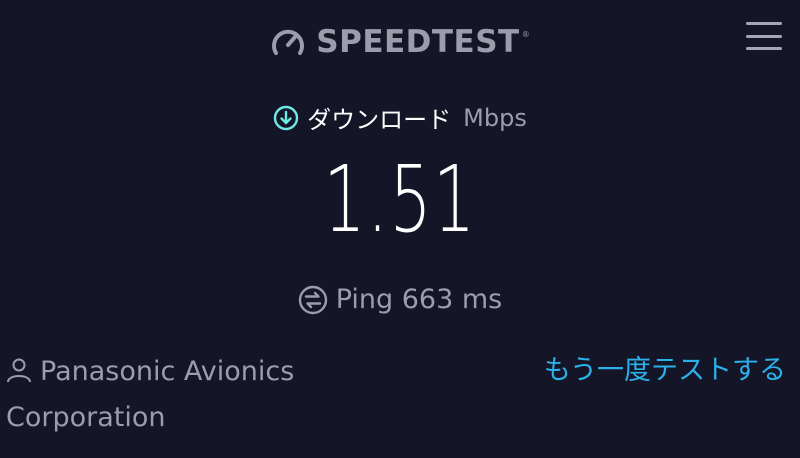 The height and width of the screenshot is (458, 800). Describe the element at coordinates (286, 118) in the screenshot. I see `download-arrow-circle-icon` at that location.